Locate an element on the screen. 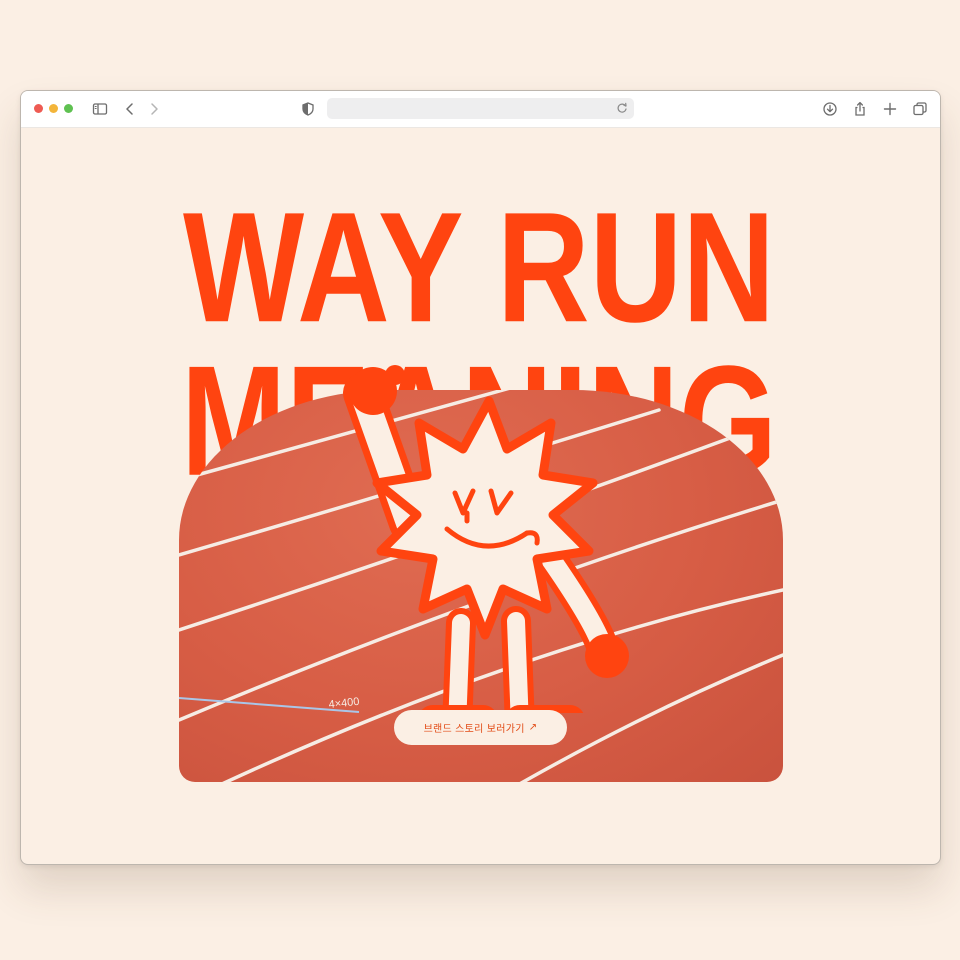  arrow-up-right-icon: ↗ is located at coordinates (533, 727).